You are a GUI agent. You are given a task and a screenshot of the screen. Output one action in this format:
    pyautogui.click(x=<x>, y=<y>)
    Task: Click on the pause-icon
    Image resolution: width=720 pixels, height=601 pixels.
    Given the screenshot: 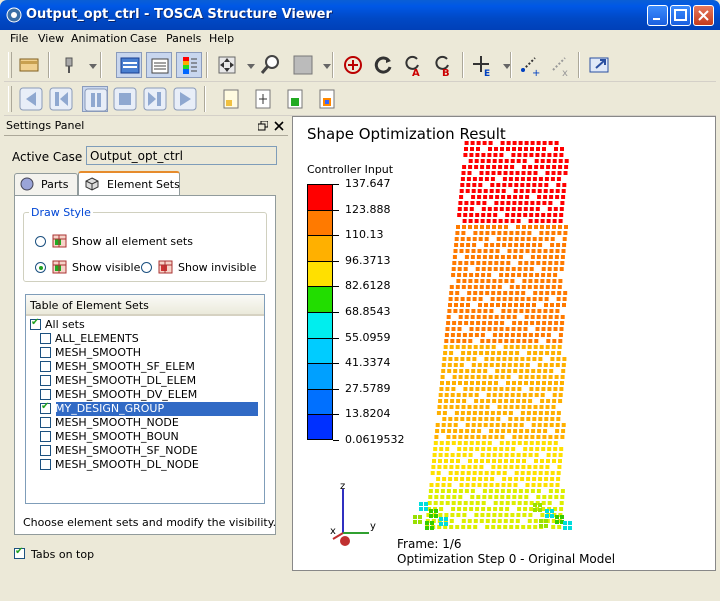 What is the action you would take?
    pyautogui.click(x=95, y=99)
    